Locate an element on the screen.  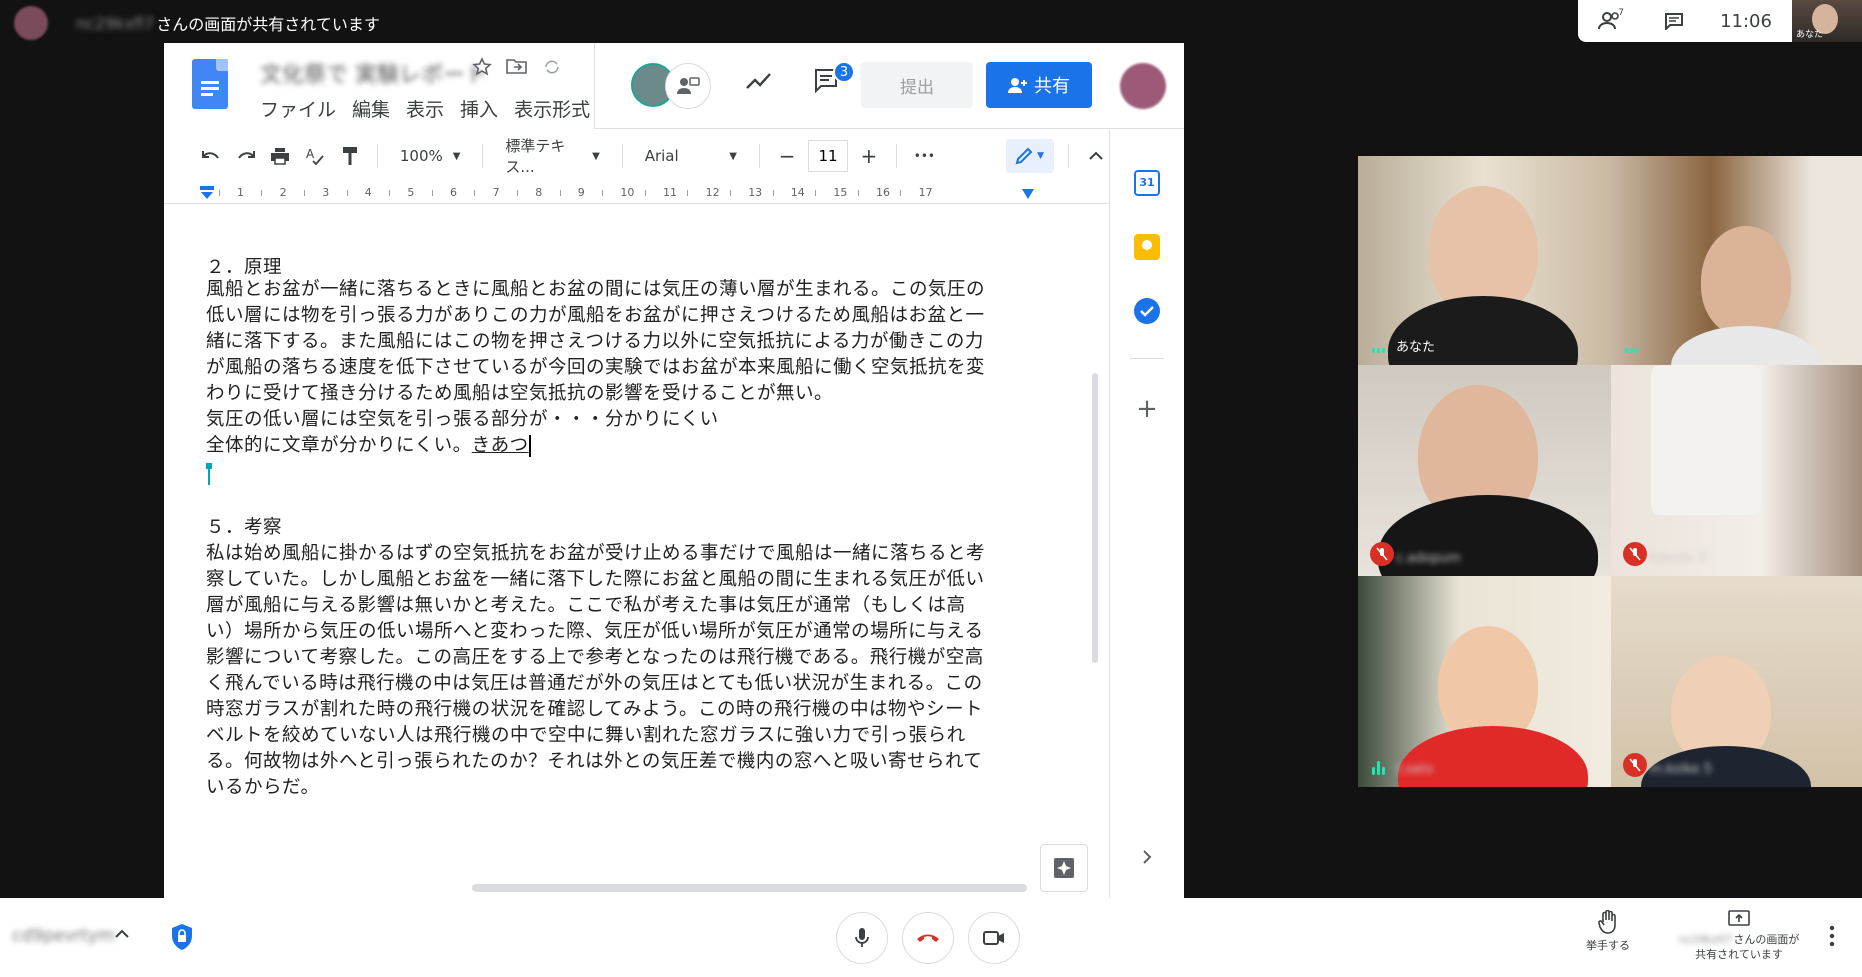
microphone-button is located at coordinates (862, 938).